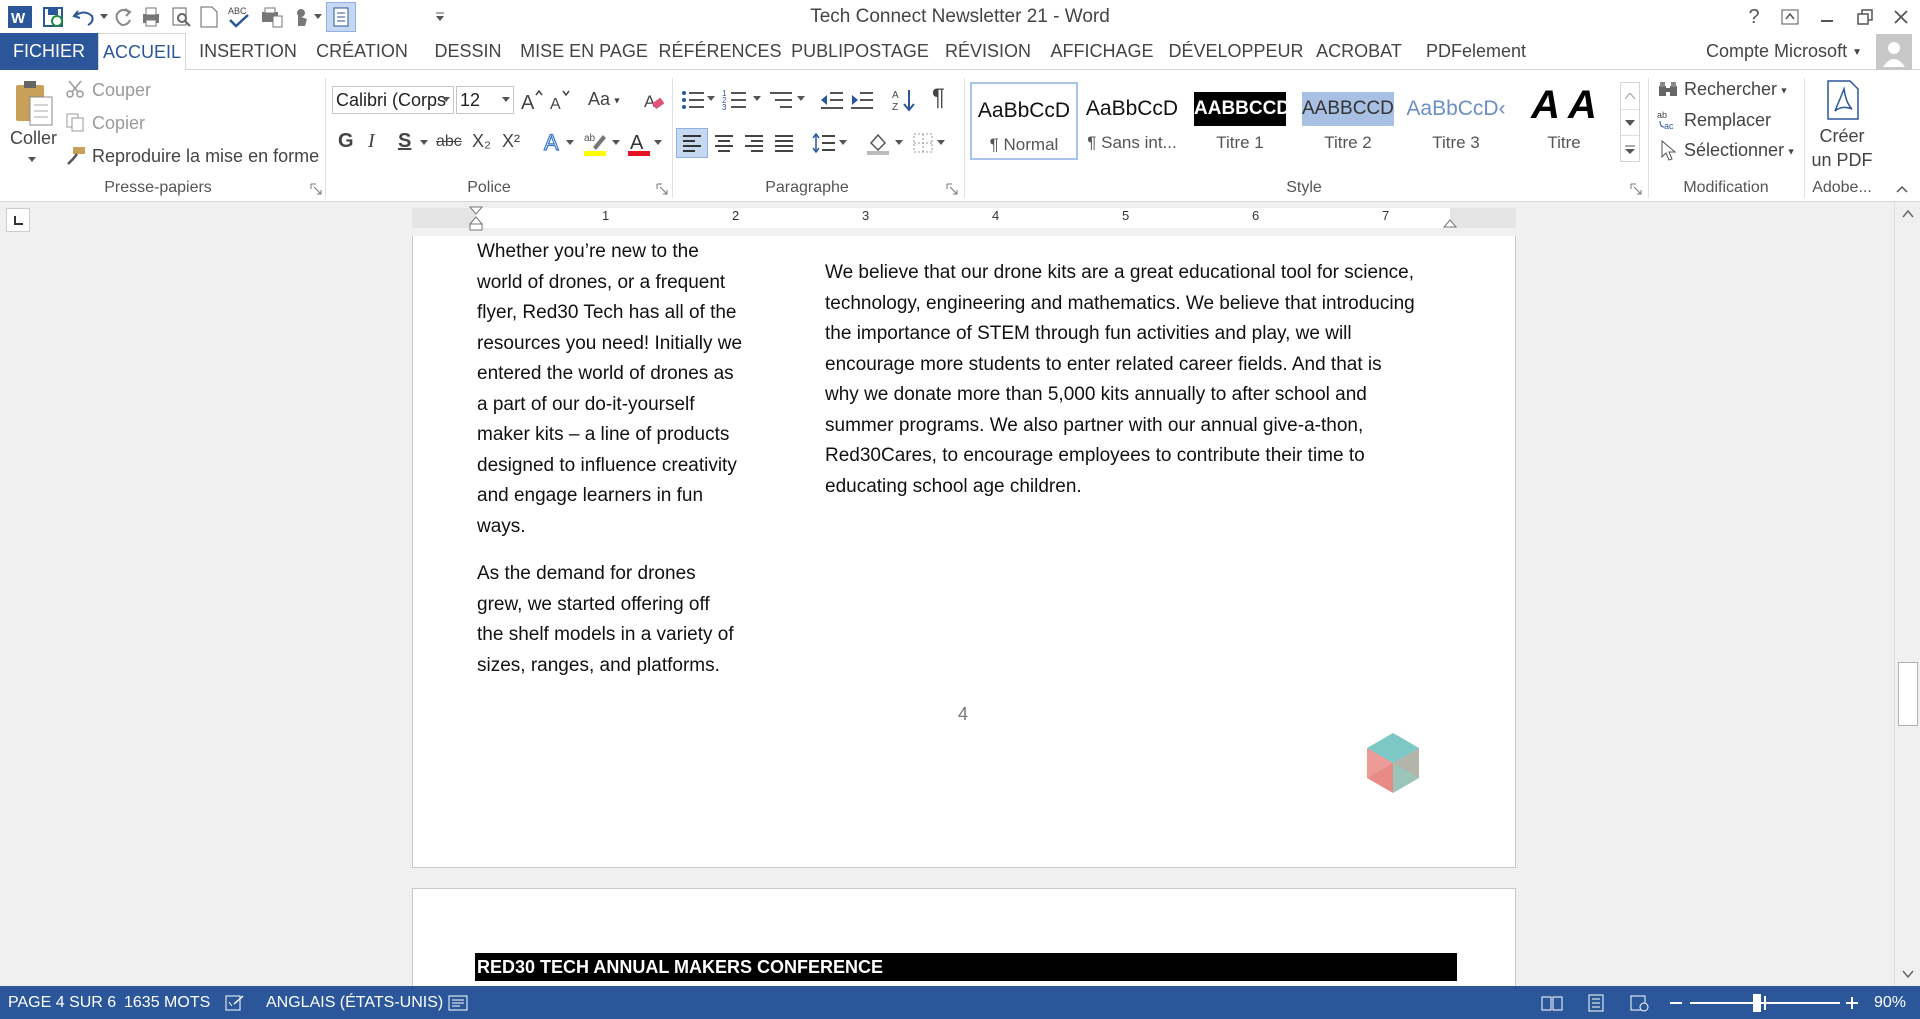  I want to click on tab-references: RÉFÉRENCES, so click(720, 51).